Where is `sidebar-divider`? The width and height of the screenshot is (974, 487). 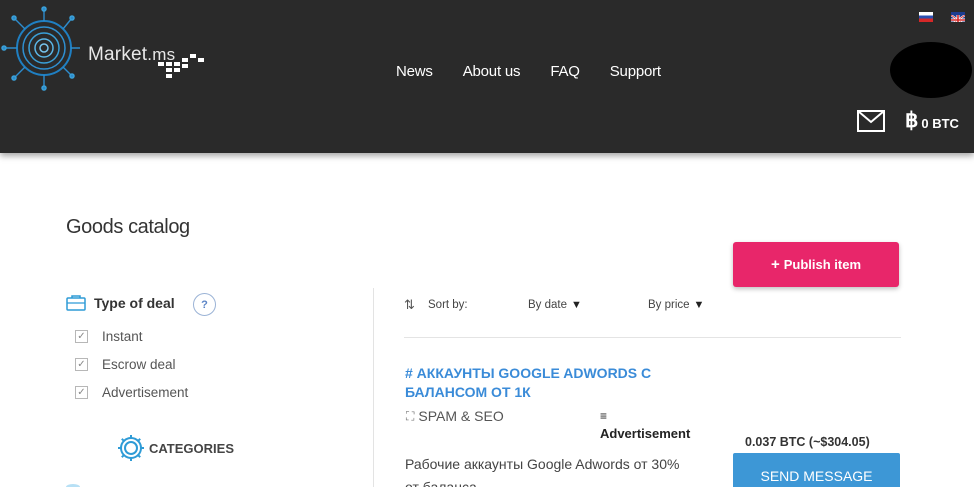 sidebar-divider is located at coordinates (373, 387).